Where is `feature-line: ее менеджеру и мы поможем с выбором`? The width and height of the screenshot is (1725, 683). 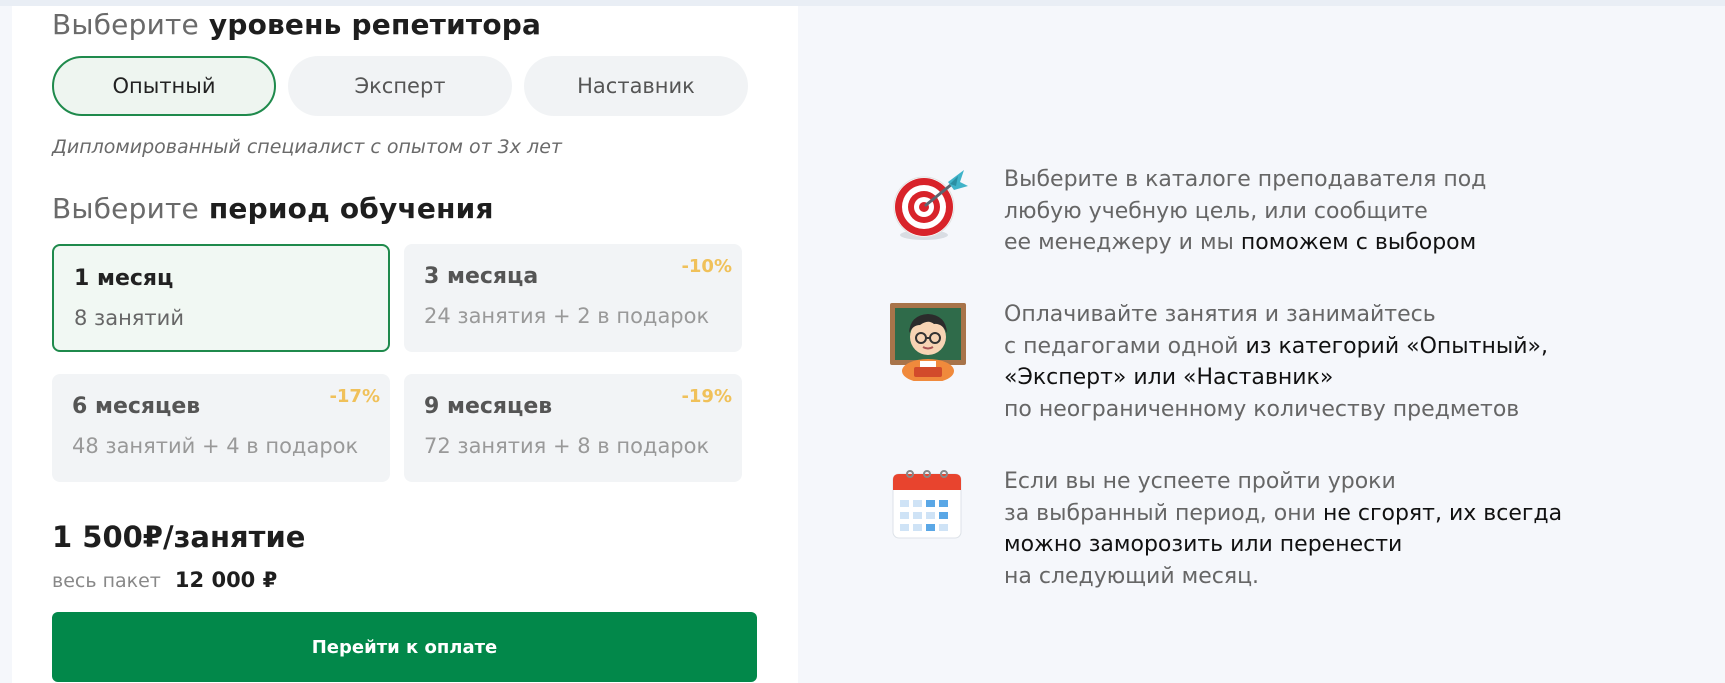 feature-line: ее менеджеру и мы поможем с выбором is located at coordinates (1245, 243).